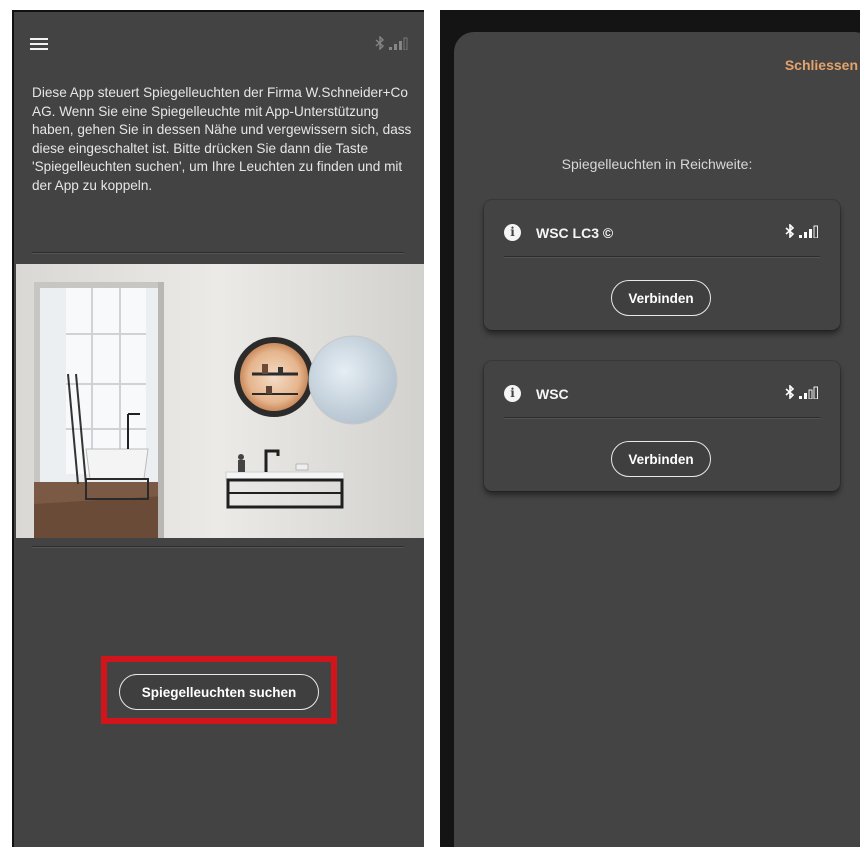 Image resolution: width=860 pixels, height=847 pixels. What do you see at coordinates (662, 265) in the screenshot?
I see `device-card-1: i WSC LC3 © Verbinden` at bounding box center [662, 265].